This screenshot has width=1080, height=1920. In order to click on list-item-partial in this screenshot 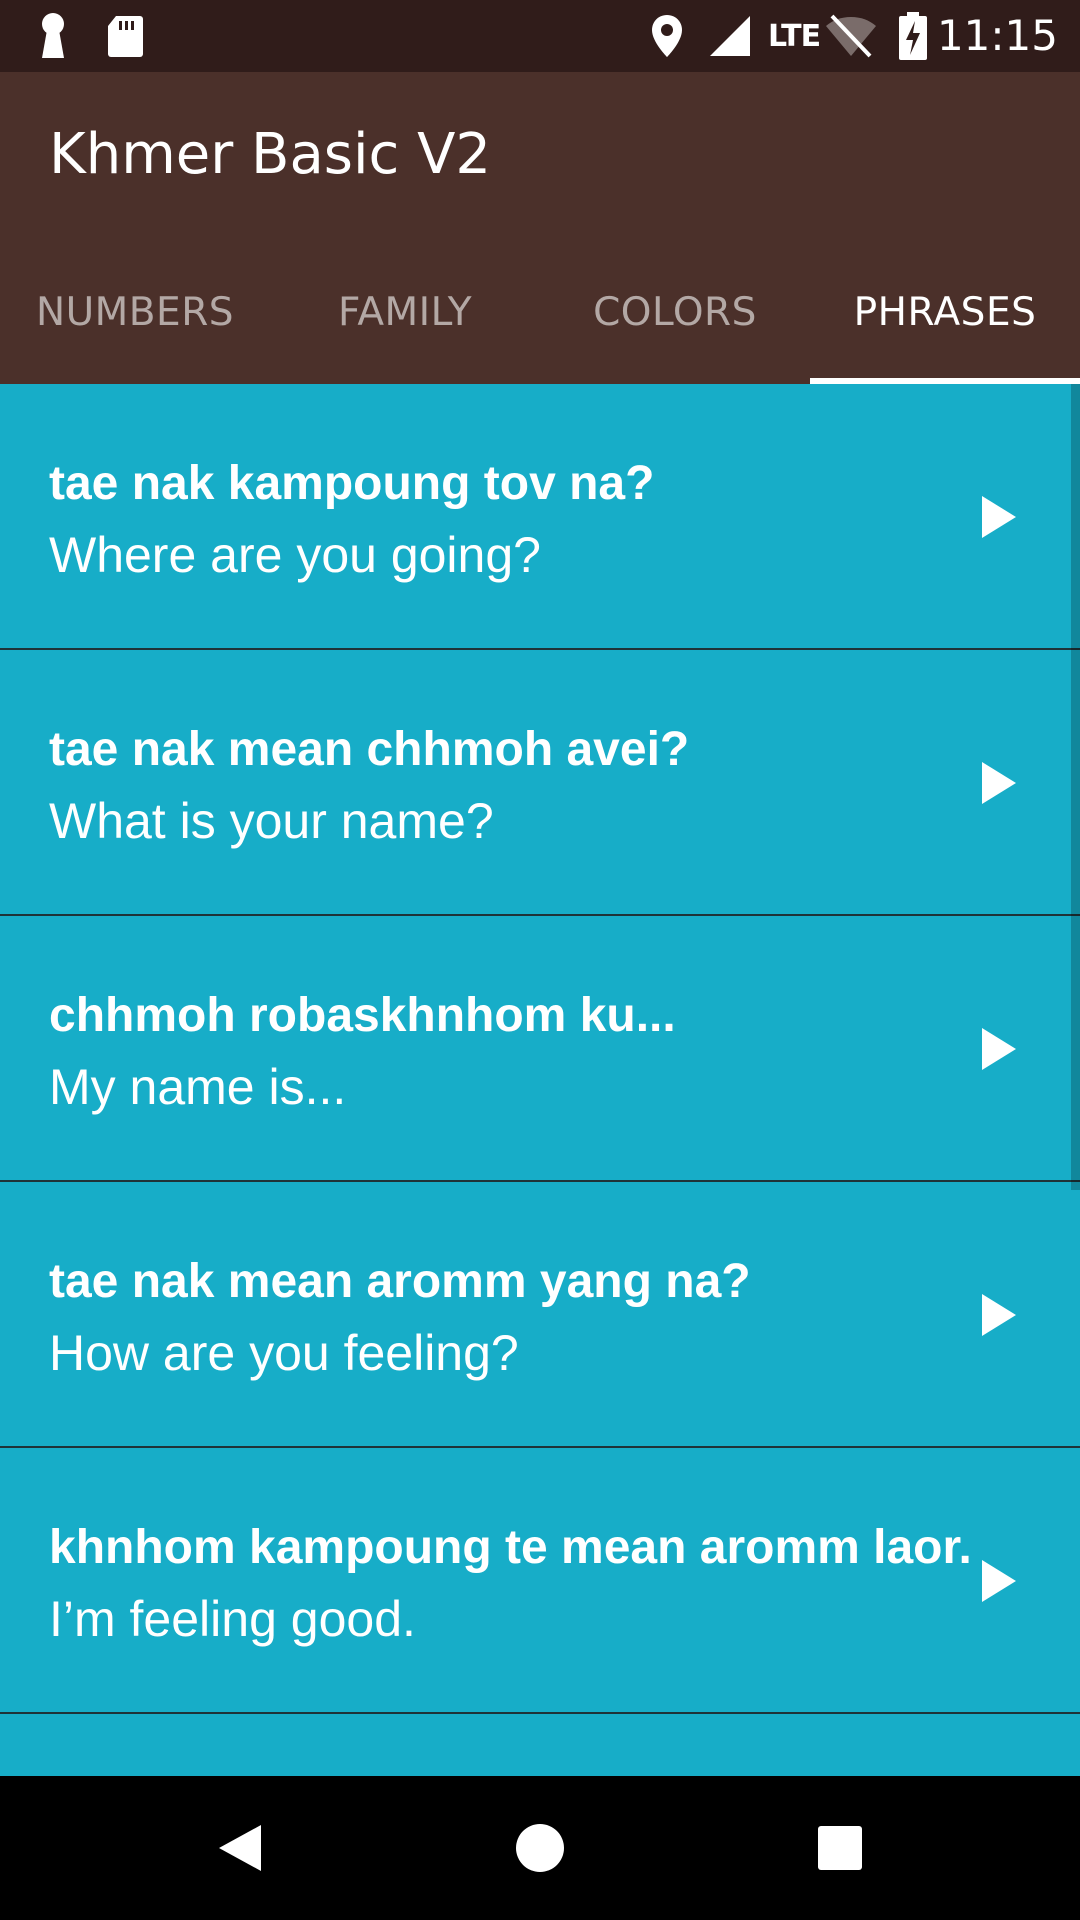, I will do `click(540, 1745)`.